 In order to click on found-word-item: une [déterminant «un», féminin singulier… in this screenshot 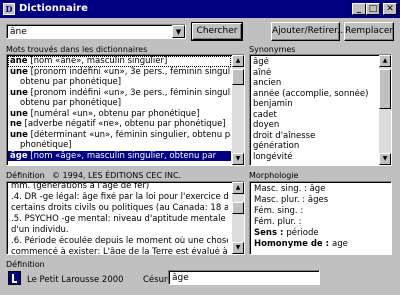, I will do `click(119, 135)`.